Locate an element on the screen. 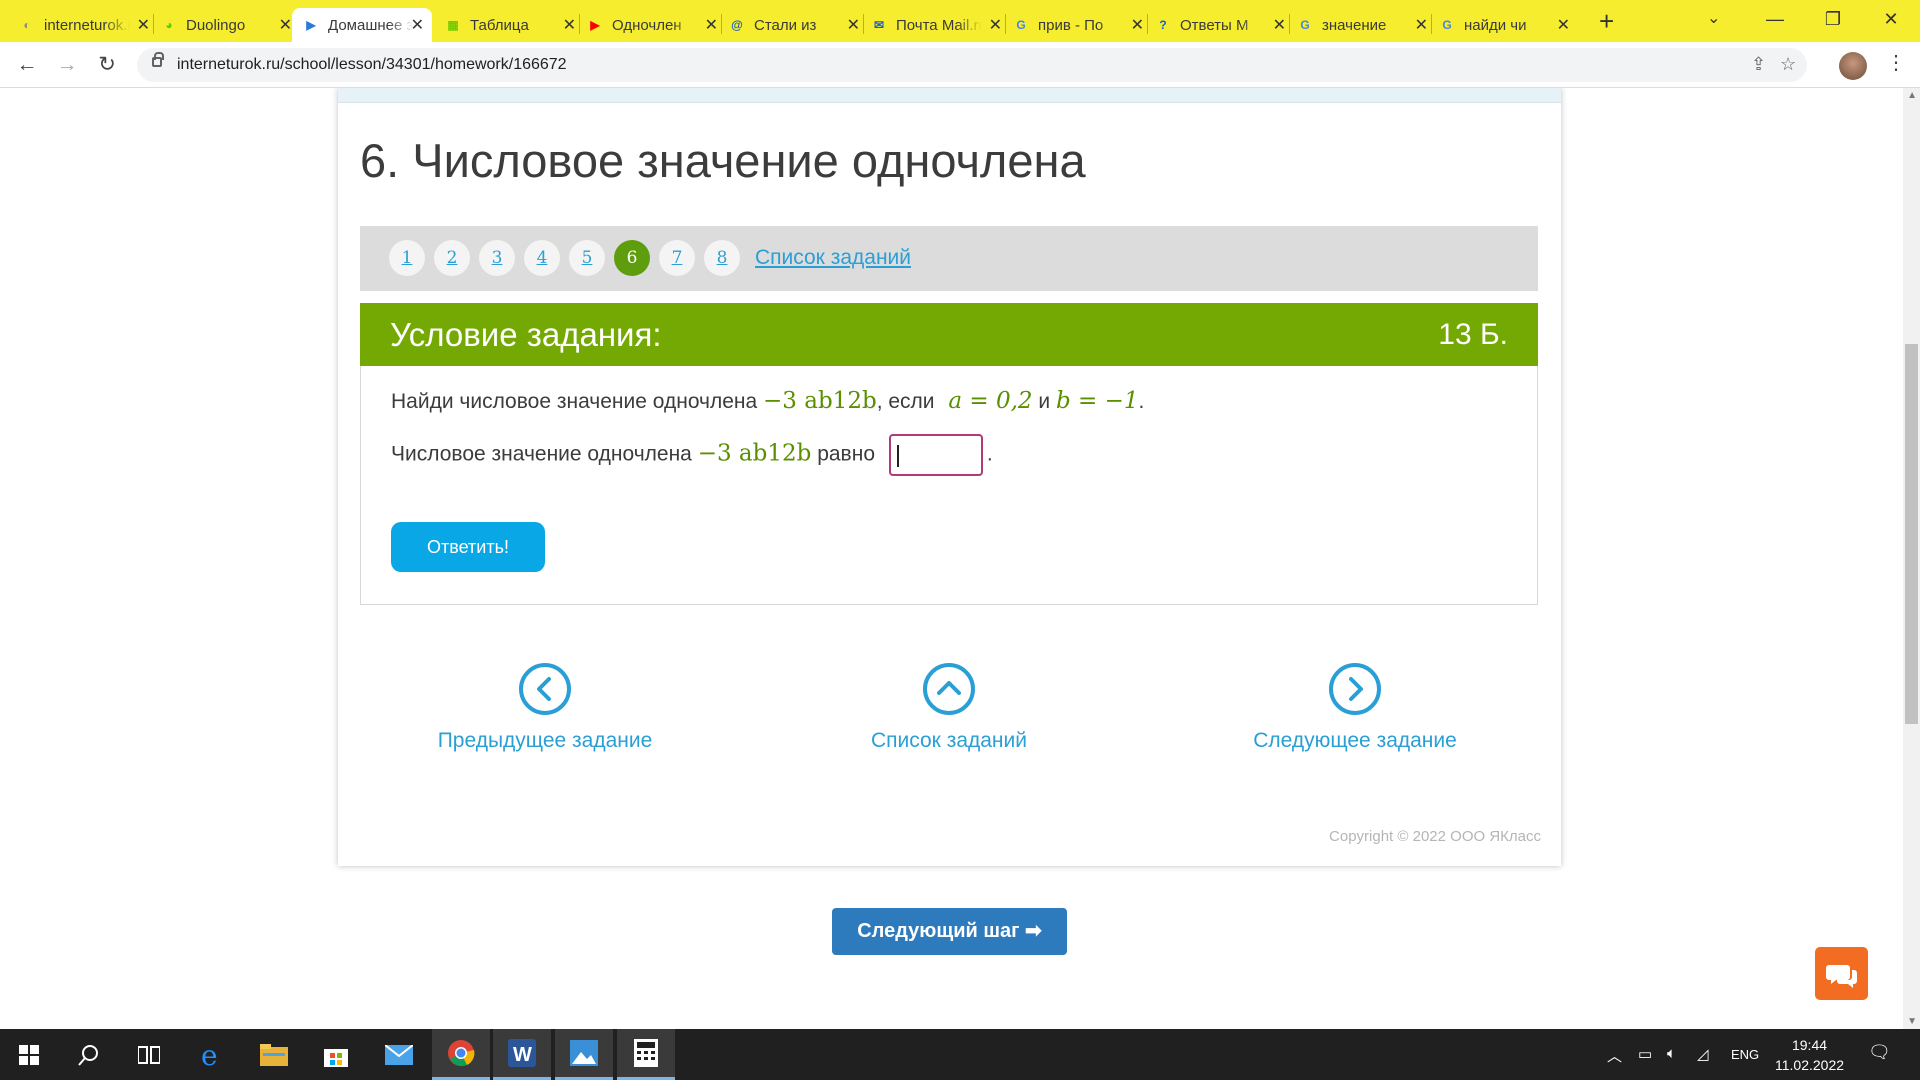 The width and height of the screenshot is (1920, 1080). file-explorer-icon is located at coordinates (274, 1054).